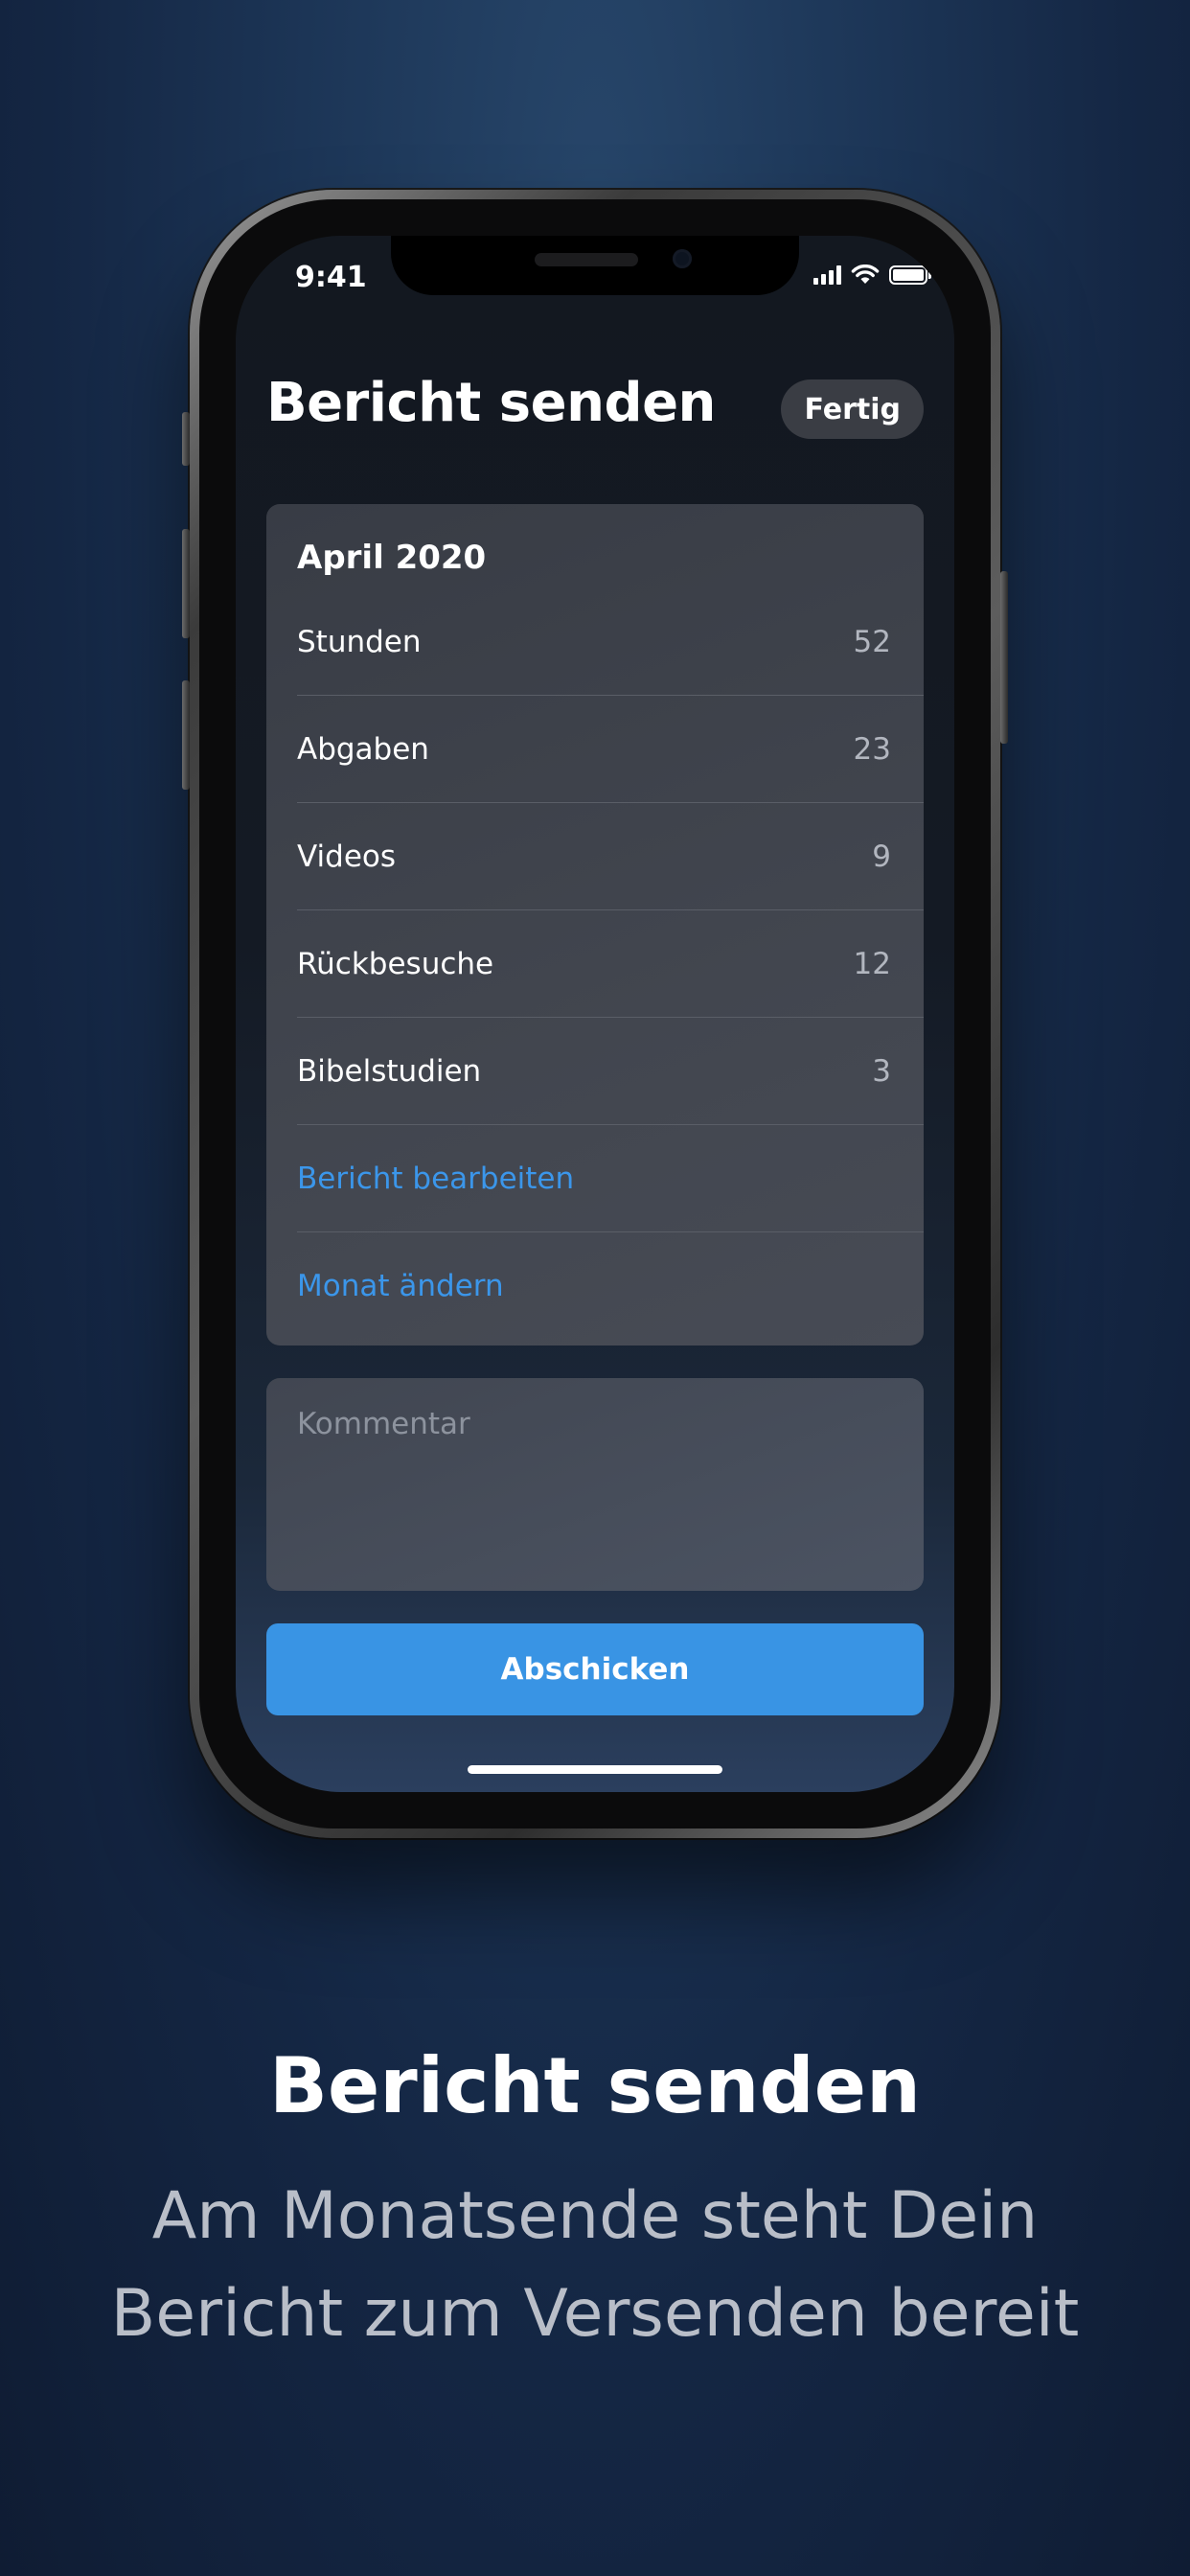 The width and height of the screenshot is (1190, 2576). What do you see at coordinates (827, 275) in the screenshot?
I see `cellular-signal-icon` at bounding box center [827, 275].